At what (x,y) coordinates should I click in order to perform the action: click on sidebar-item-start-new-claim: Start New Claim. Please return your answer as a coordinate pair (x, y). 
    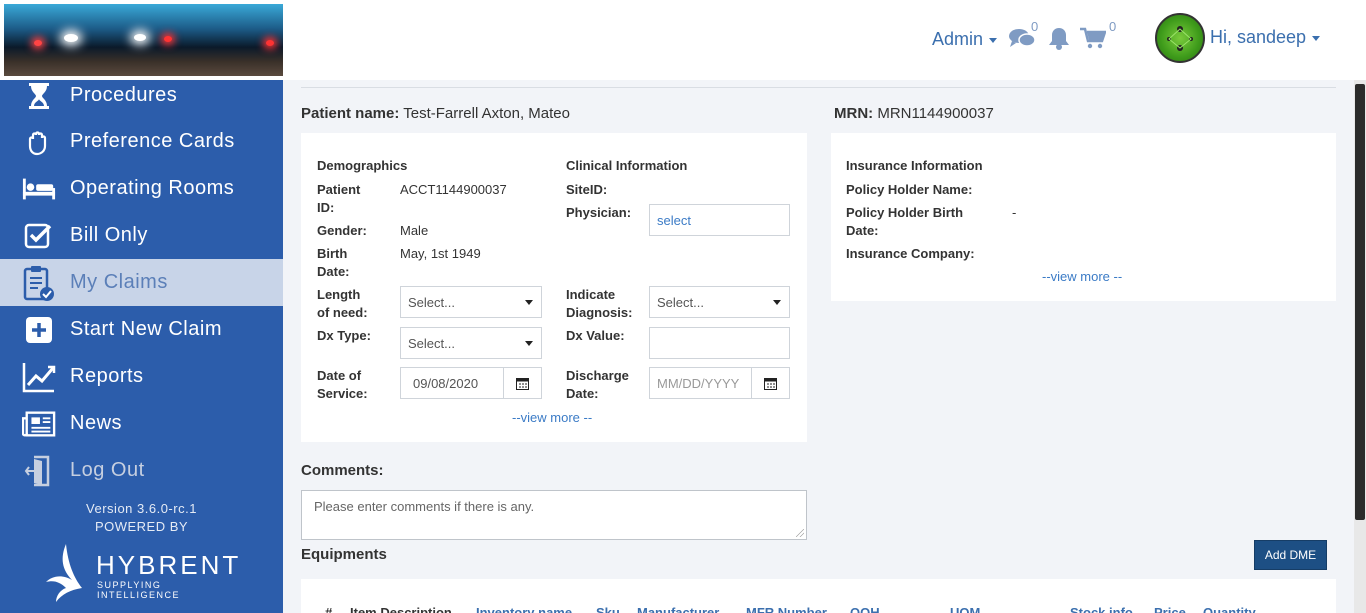
    Looking at the image, I should click on (141, 329).